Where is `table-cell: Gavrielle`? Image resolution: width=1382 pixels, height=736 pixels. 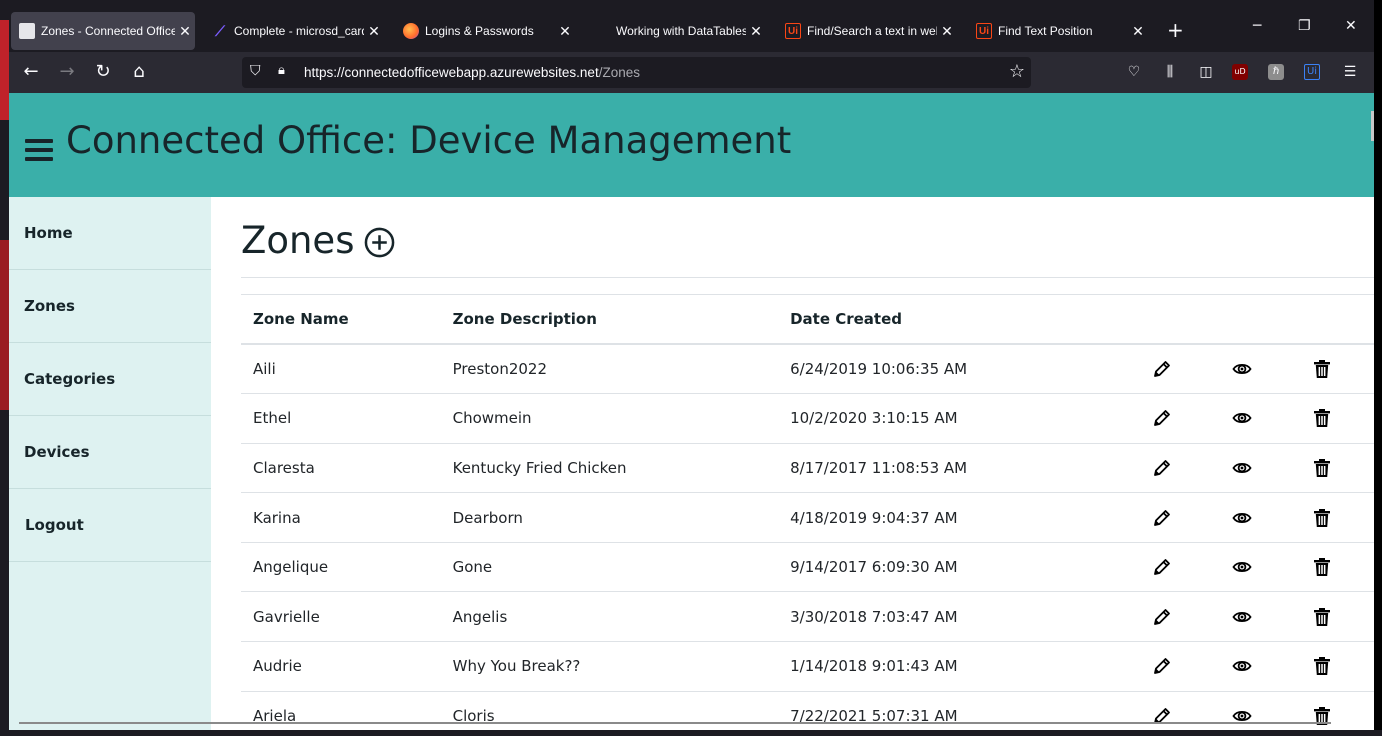 table-cell: Gavrielle is located at coordinates (341, 617).